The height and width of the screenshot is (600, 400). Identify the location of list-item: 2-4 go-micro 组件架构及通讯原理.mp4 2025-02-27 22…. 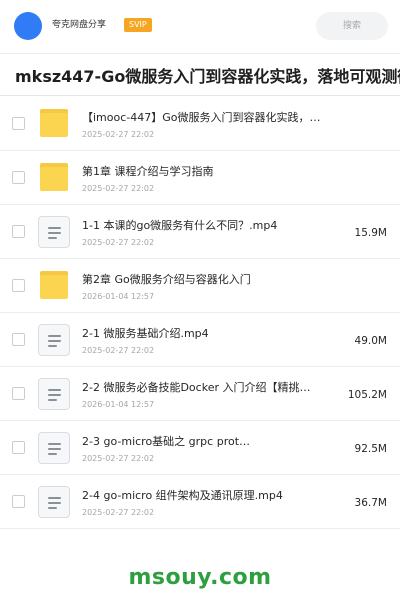
(200, 502).